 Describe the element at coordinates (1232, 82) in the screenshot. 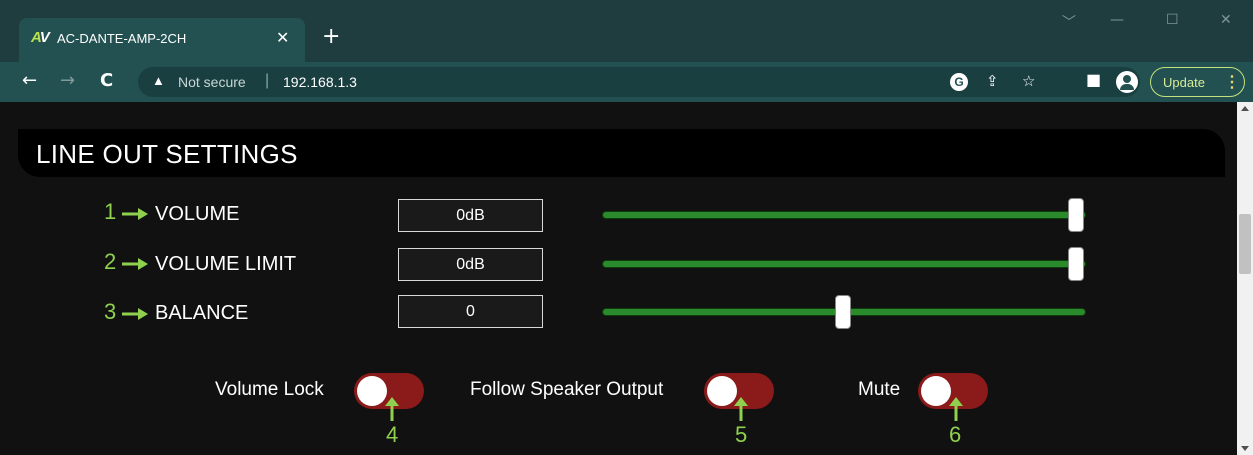

I see `menu-dots-icon: ⋮` at that location.